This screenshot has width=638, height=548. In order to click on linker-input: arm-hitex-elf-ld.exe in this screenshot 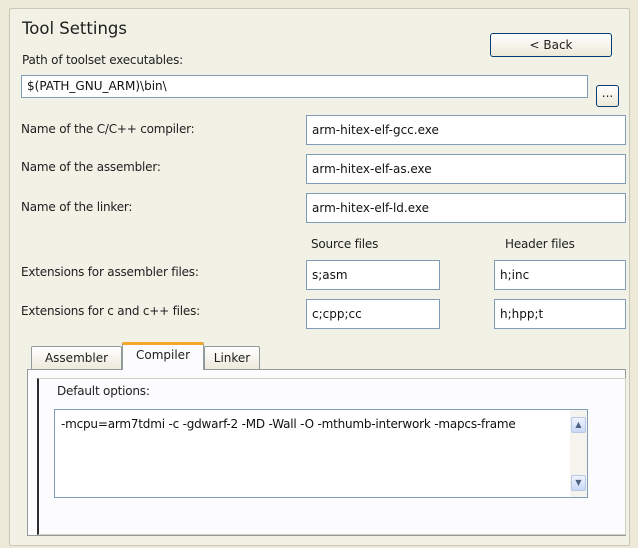, I will do `click(466, 208)`.